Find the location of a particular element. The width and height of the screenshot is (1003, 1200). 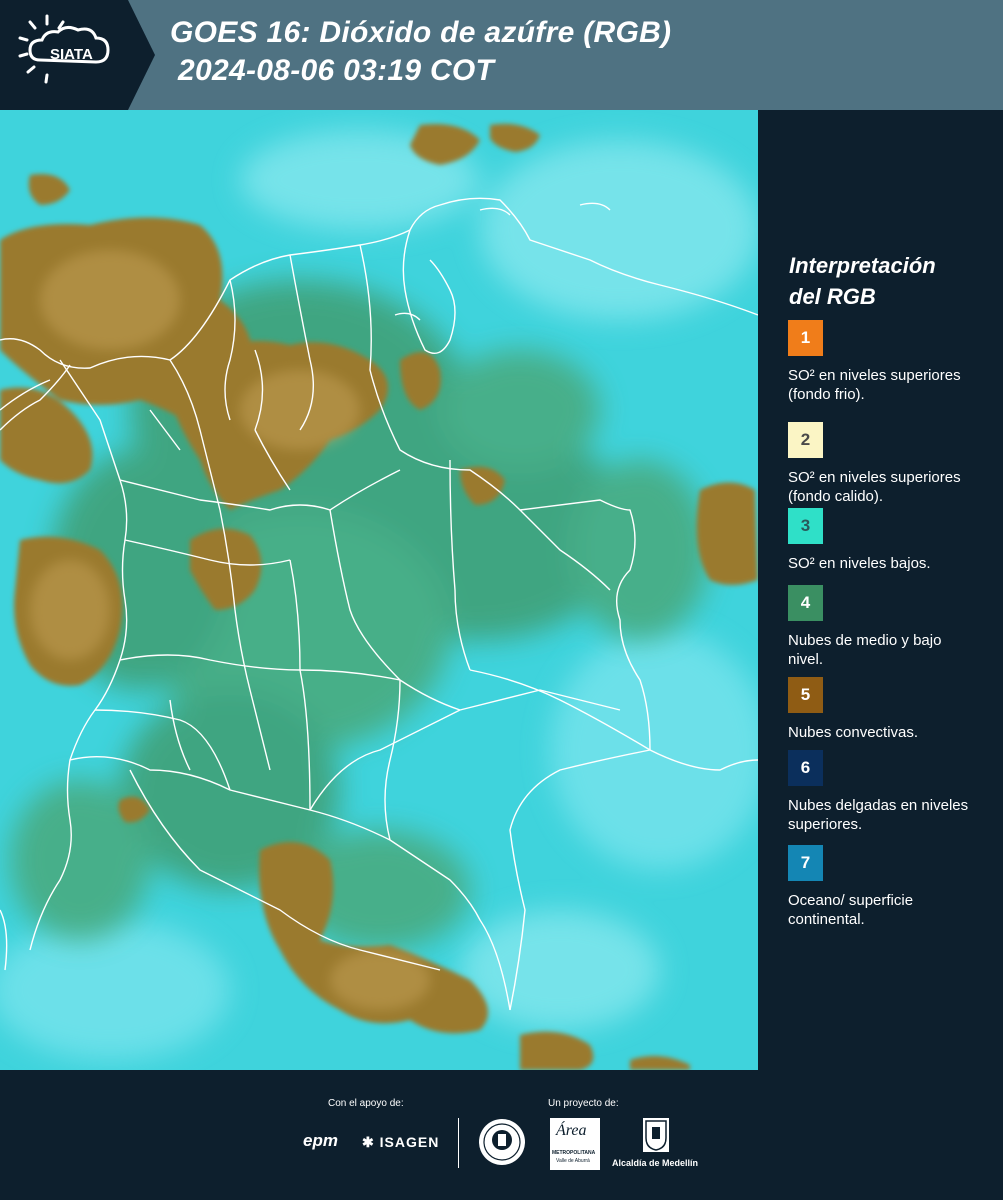

legend-swatch: 6 is located at coordinates (805, 768).